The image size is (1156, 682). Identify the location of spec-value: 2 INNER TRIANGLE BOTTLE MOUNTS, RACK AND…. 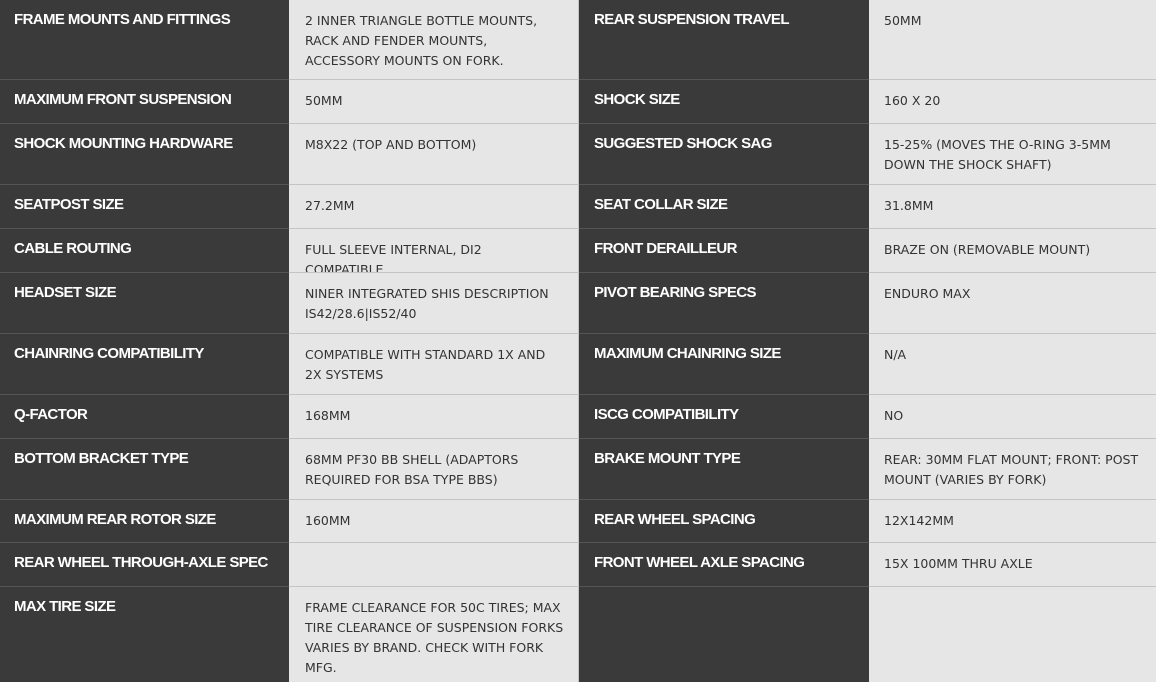
(434, 40).